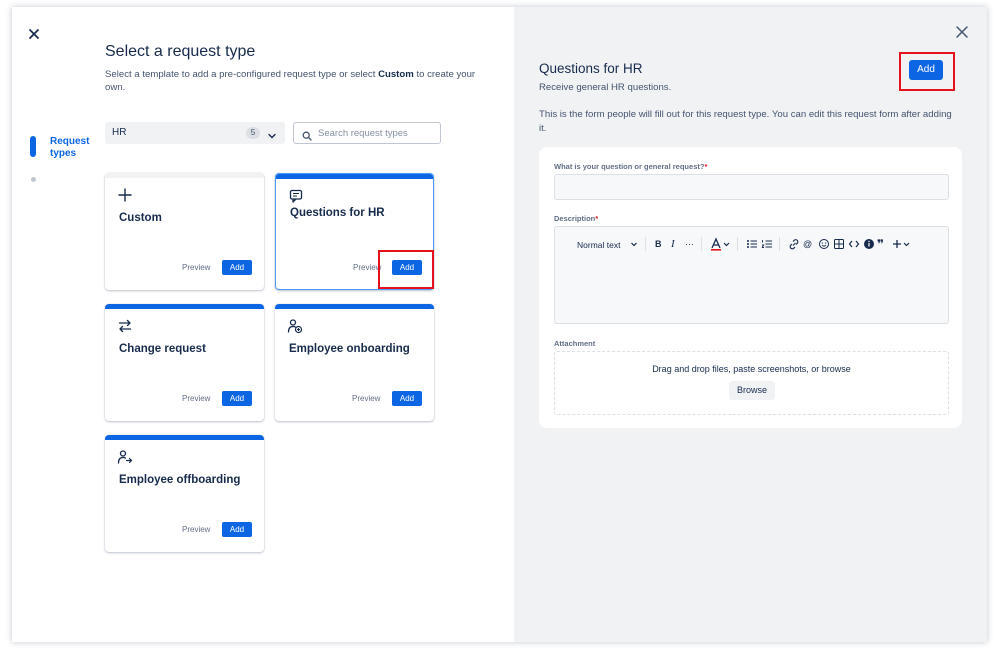 The image size is (999, 661). I want to click on active-step-marker, so click(33, 146).